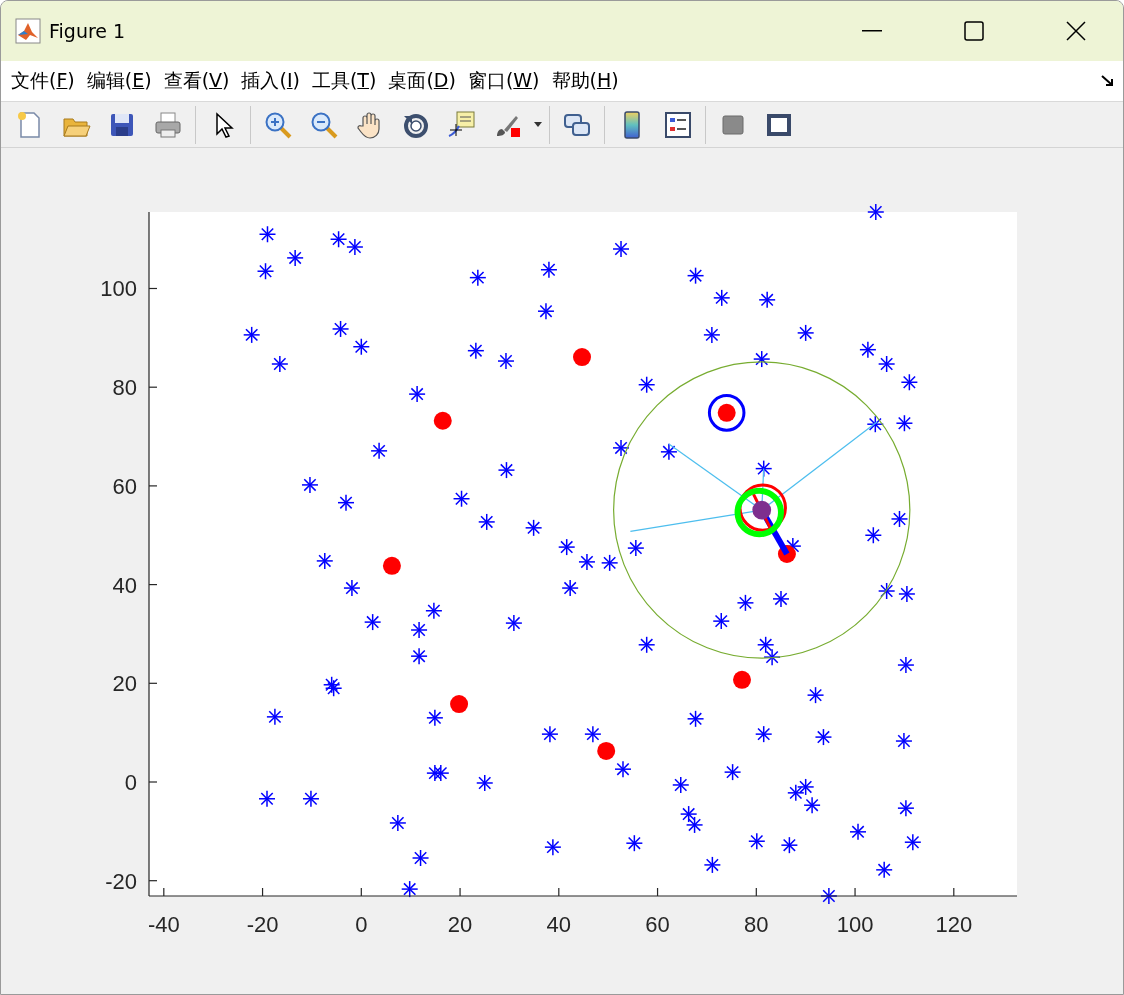 The width and height of the screenshot is (1124, 995). What do you see at coordinates (88, 31) in the screenshot?
I see `window-title: Figure 1` at bounding box center [88, 31].